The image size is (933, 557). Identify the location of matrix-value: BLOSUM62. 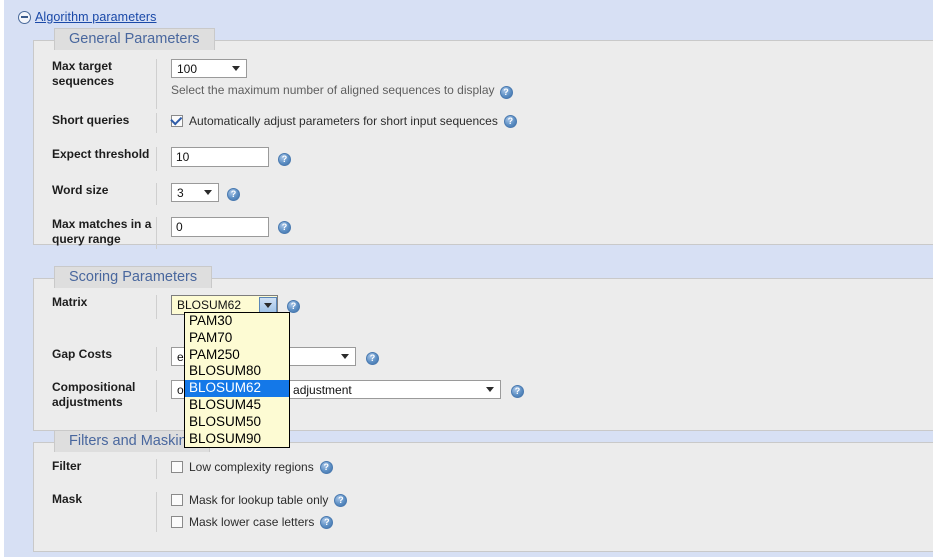
(209, 305).